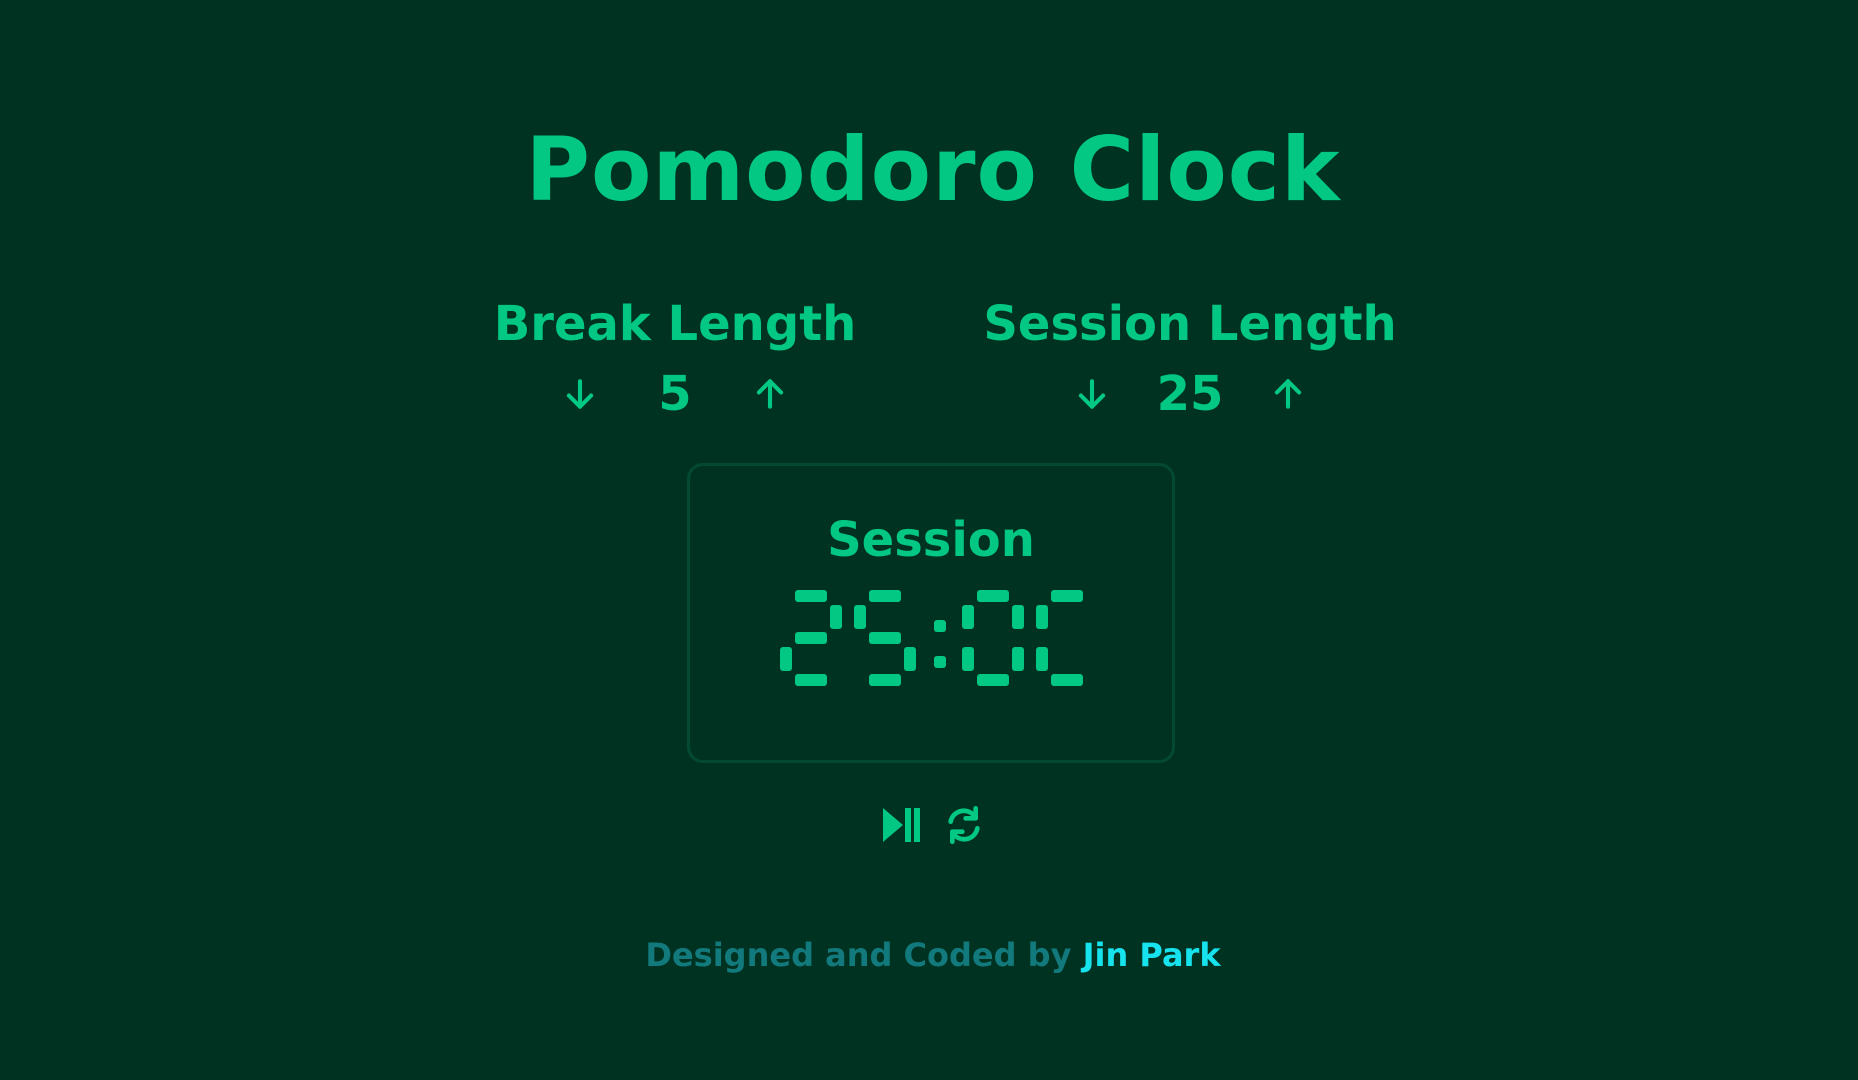 This screenshot has width=1858, height=1080. What do you see at coordinates (940, 644) in the screenshot?
I see `timer-colon` at bounding box center [940, 644].